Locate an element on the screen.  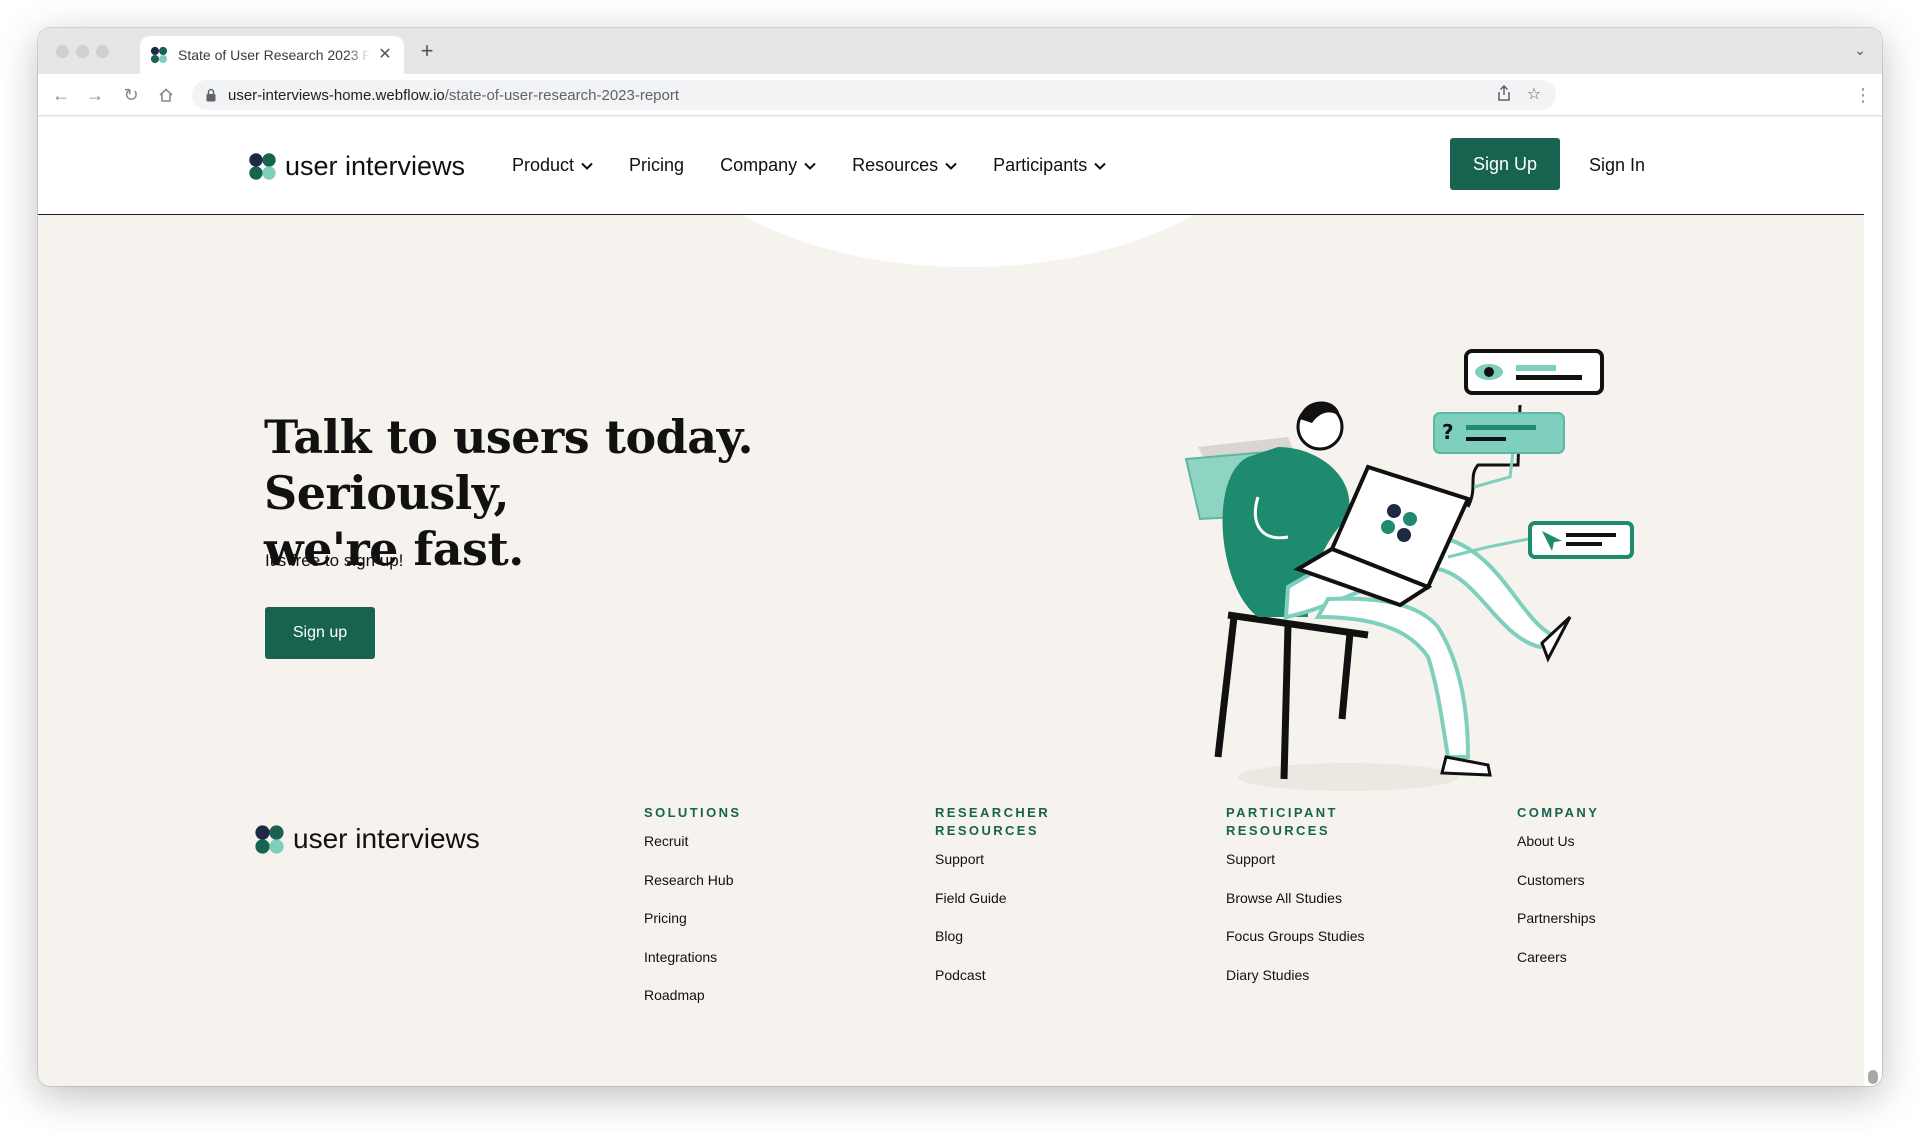
footer-link-blog: Blog is located at coordinates (992, 946).